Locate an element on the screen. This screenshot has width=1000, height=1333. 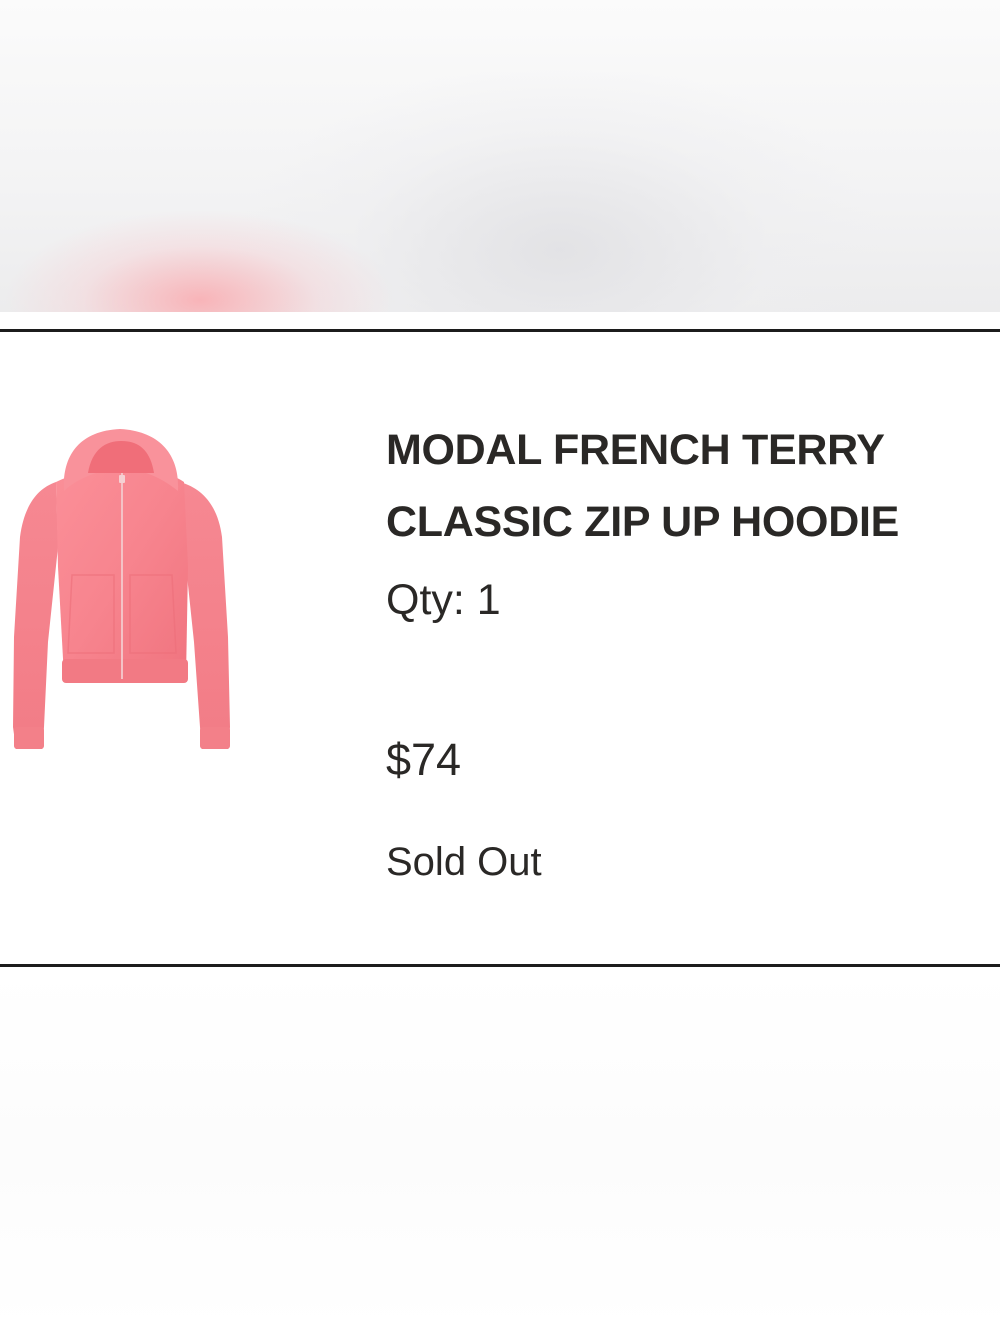
product-title-line-1: MODAL FRENCH TERRY is located at coordinates (635, 450).